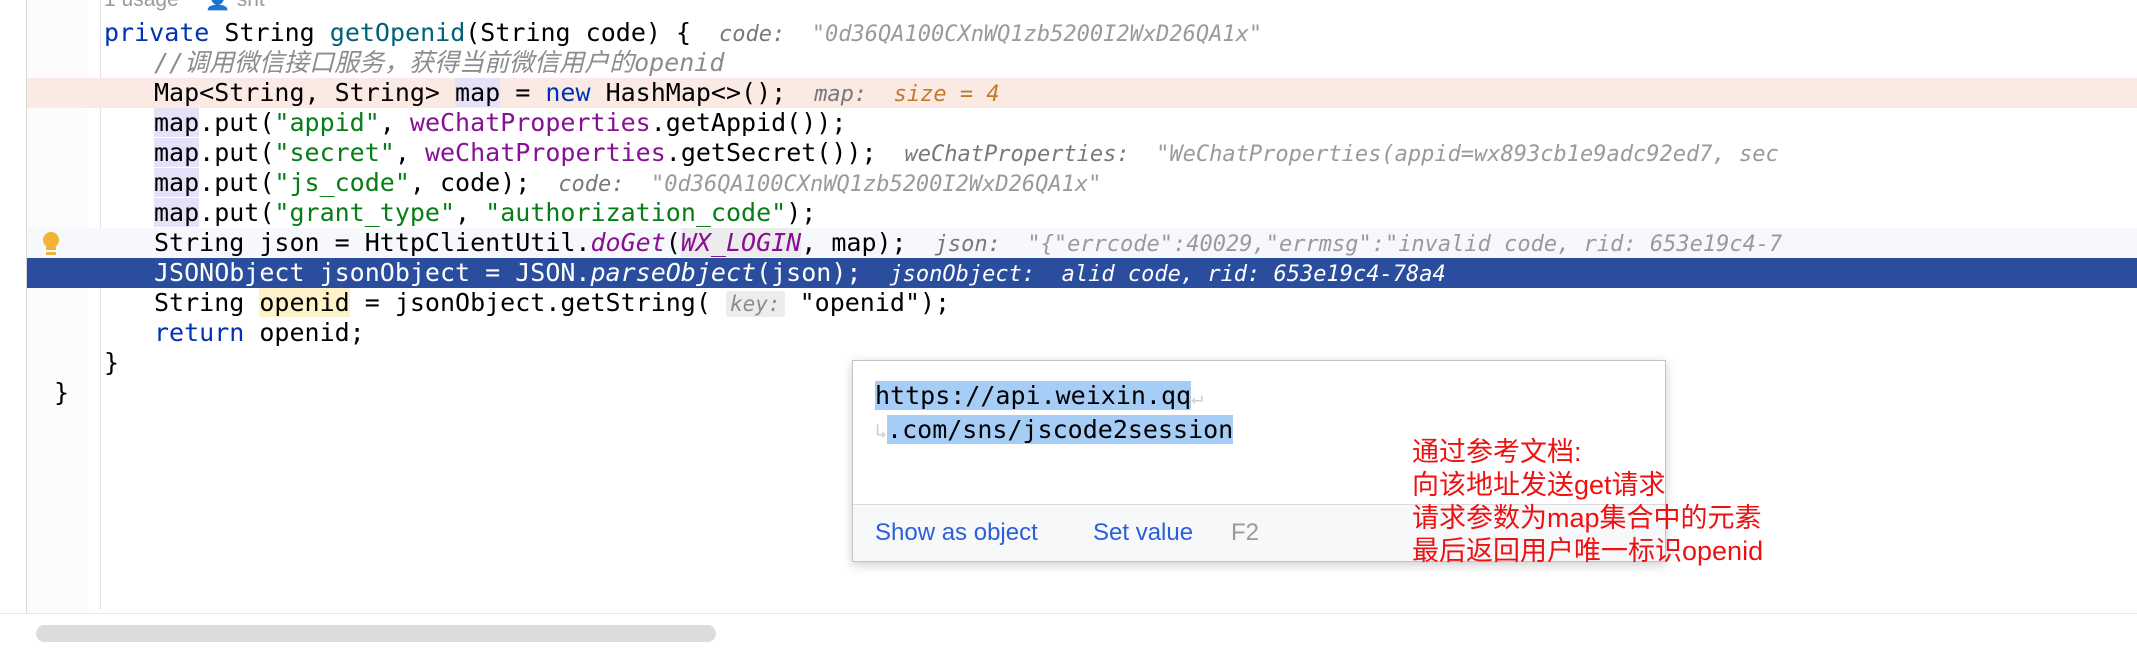  What do you see at coordinates (177, 122) in the screenshot?
I see `line-put-appid-seg-0: map` at bounding box center [177, 122].